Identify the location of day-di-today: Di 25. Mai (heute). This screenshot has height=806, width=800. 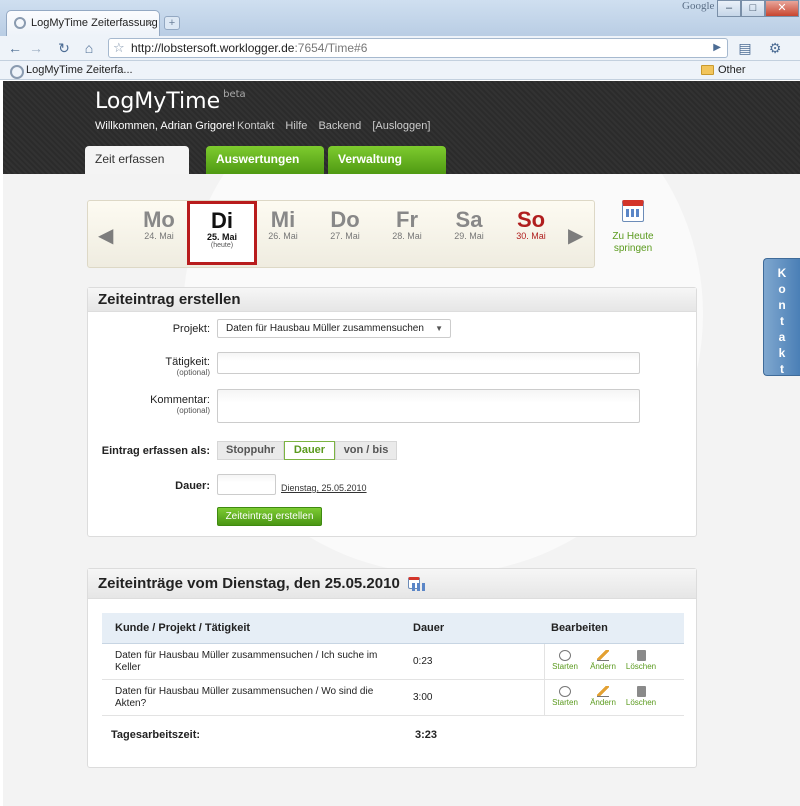
(222, 233).